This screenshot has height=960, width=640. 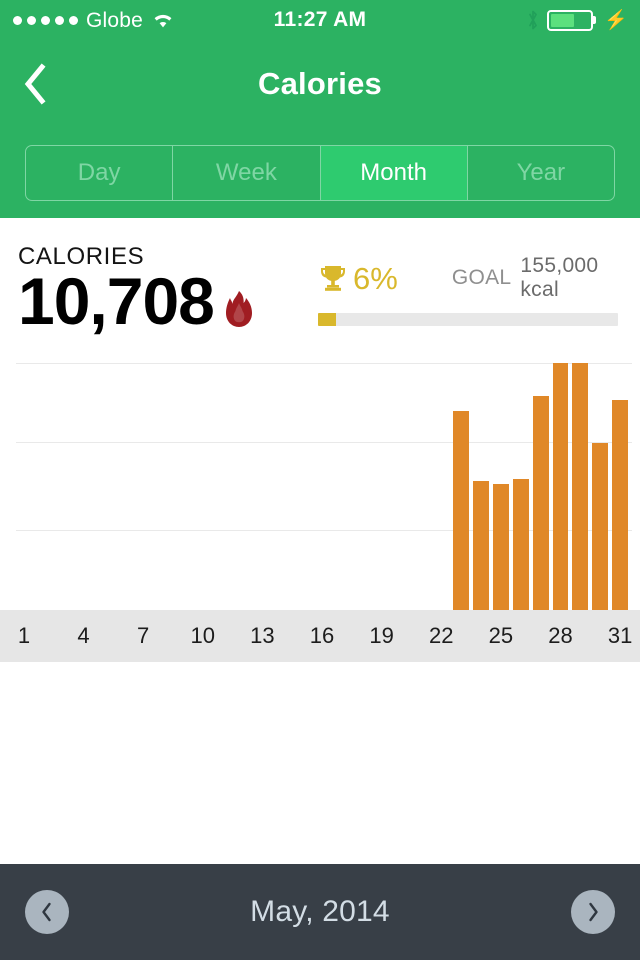 I want to click on calories-value: 10,708, so click(x=116, y=301).